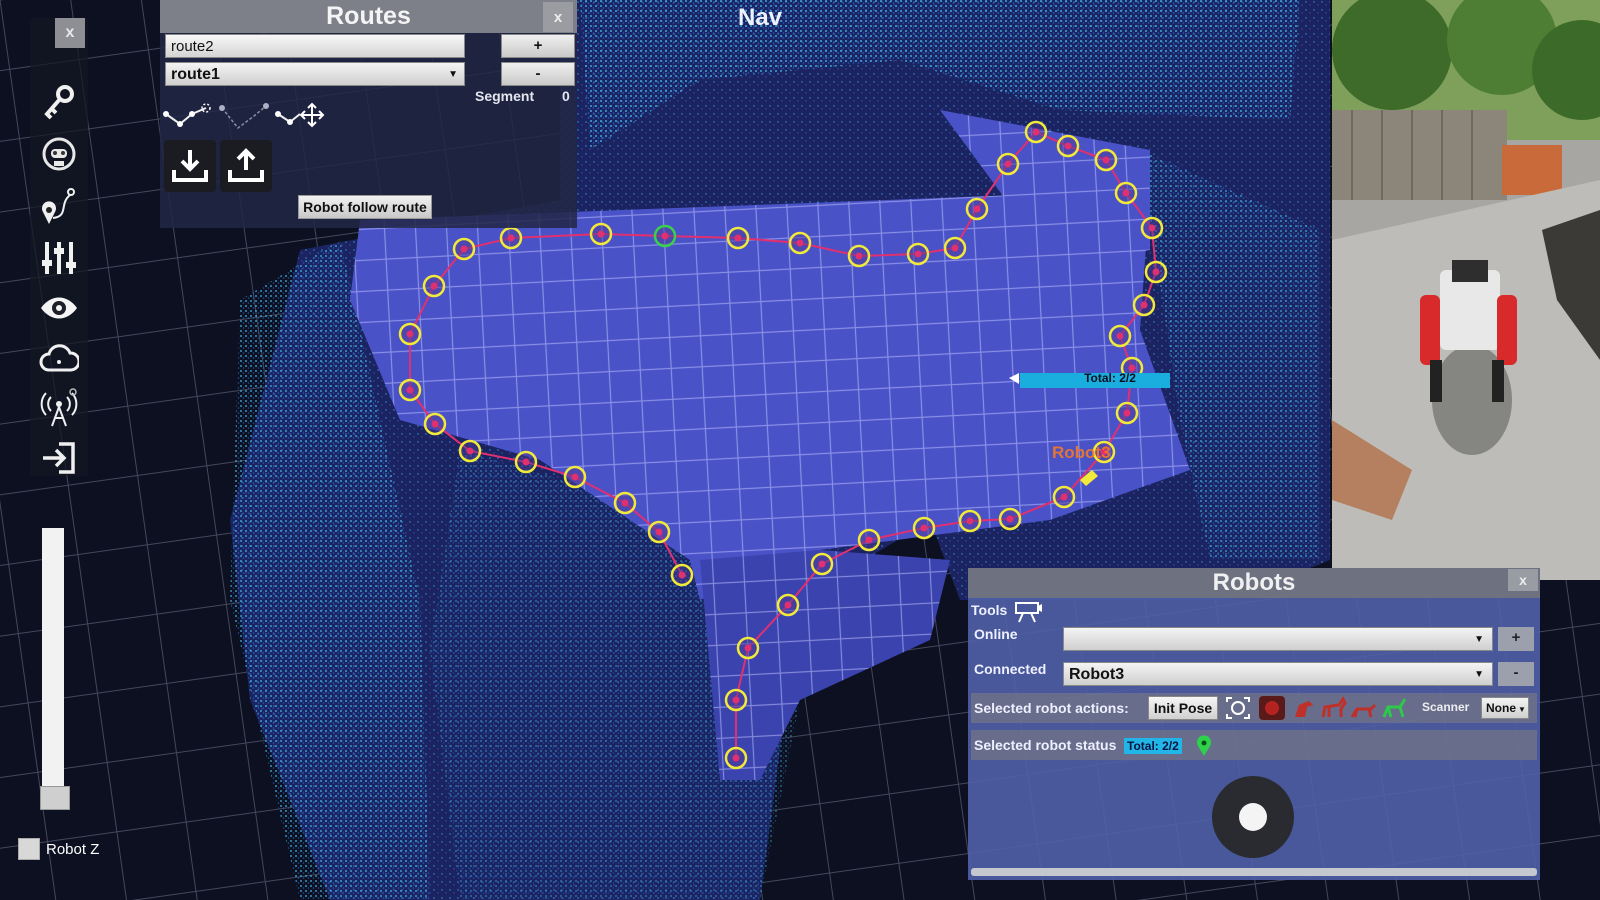 The width and height of the screenshot is (1600, 900). I want to click on move-waypoint-icon, so click(301, 117).